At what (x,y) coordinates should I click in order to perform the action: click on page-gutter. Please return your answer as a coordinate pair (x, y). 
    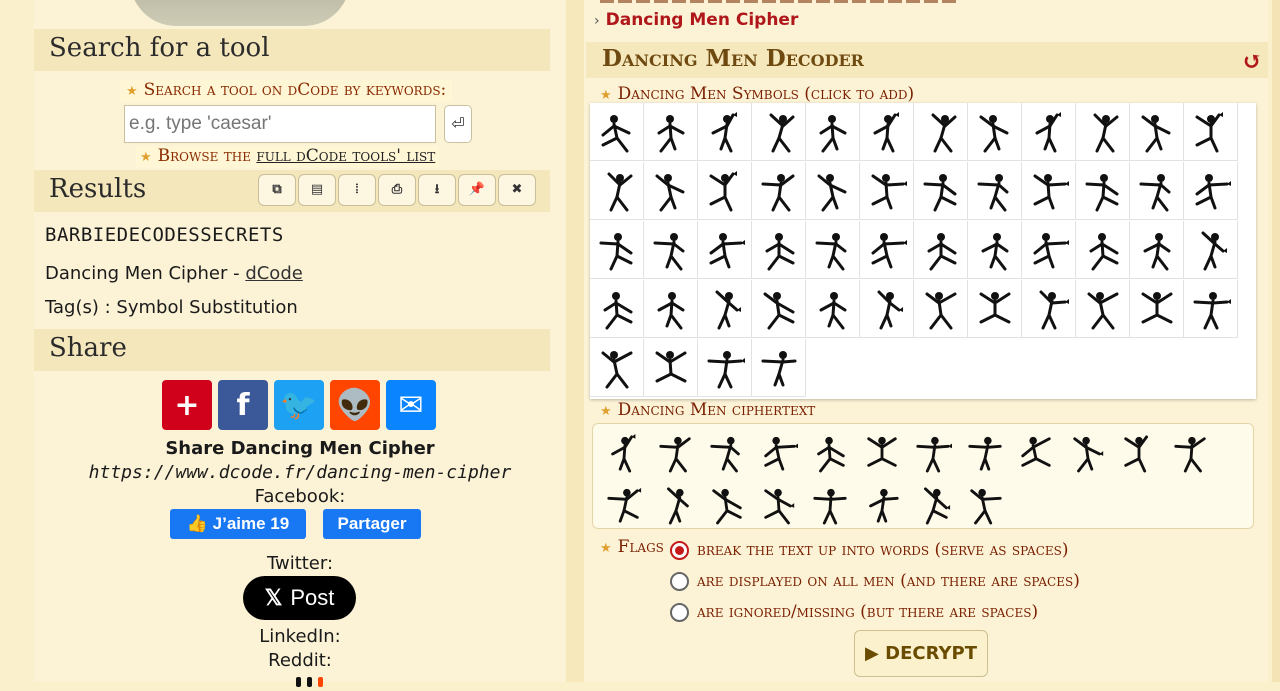
    Looking at the image, I should click on (575, 341).